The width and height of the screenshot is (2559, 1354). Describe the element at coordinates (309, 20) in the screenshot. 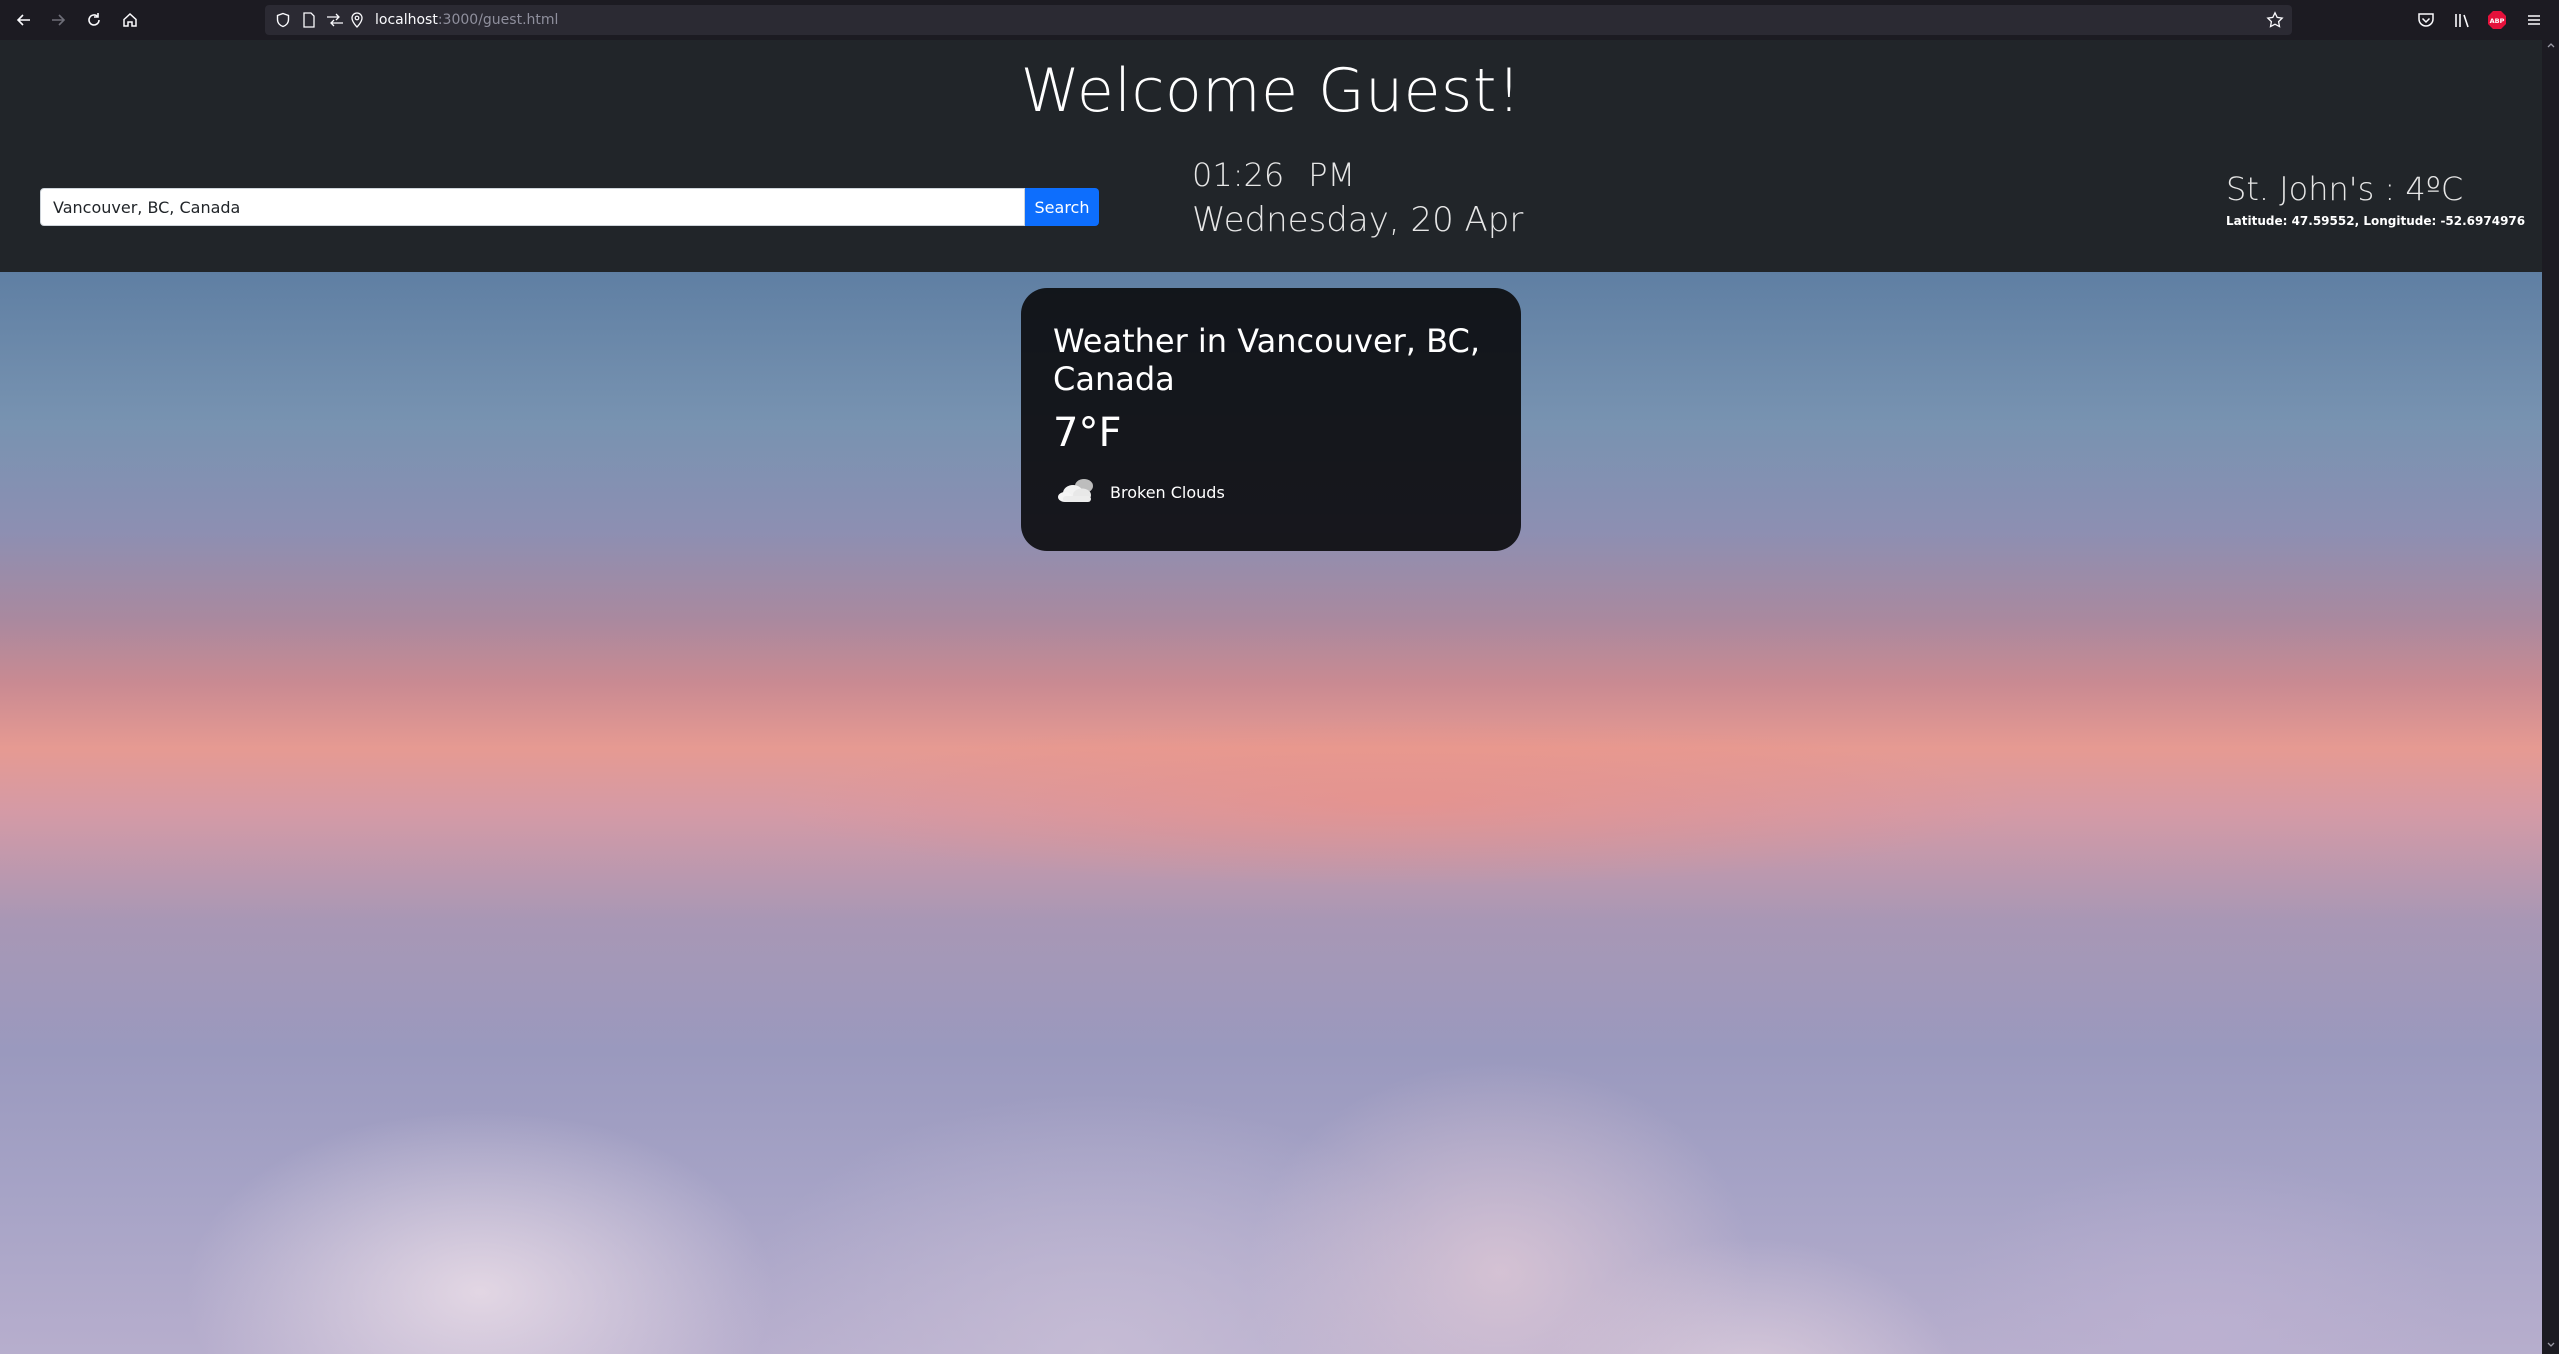

I see `page-icon` at that location.